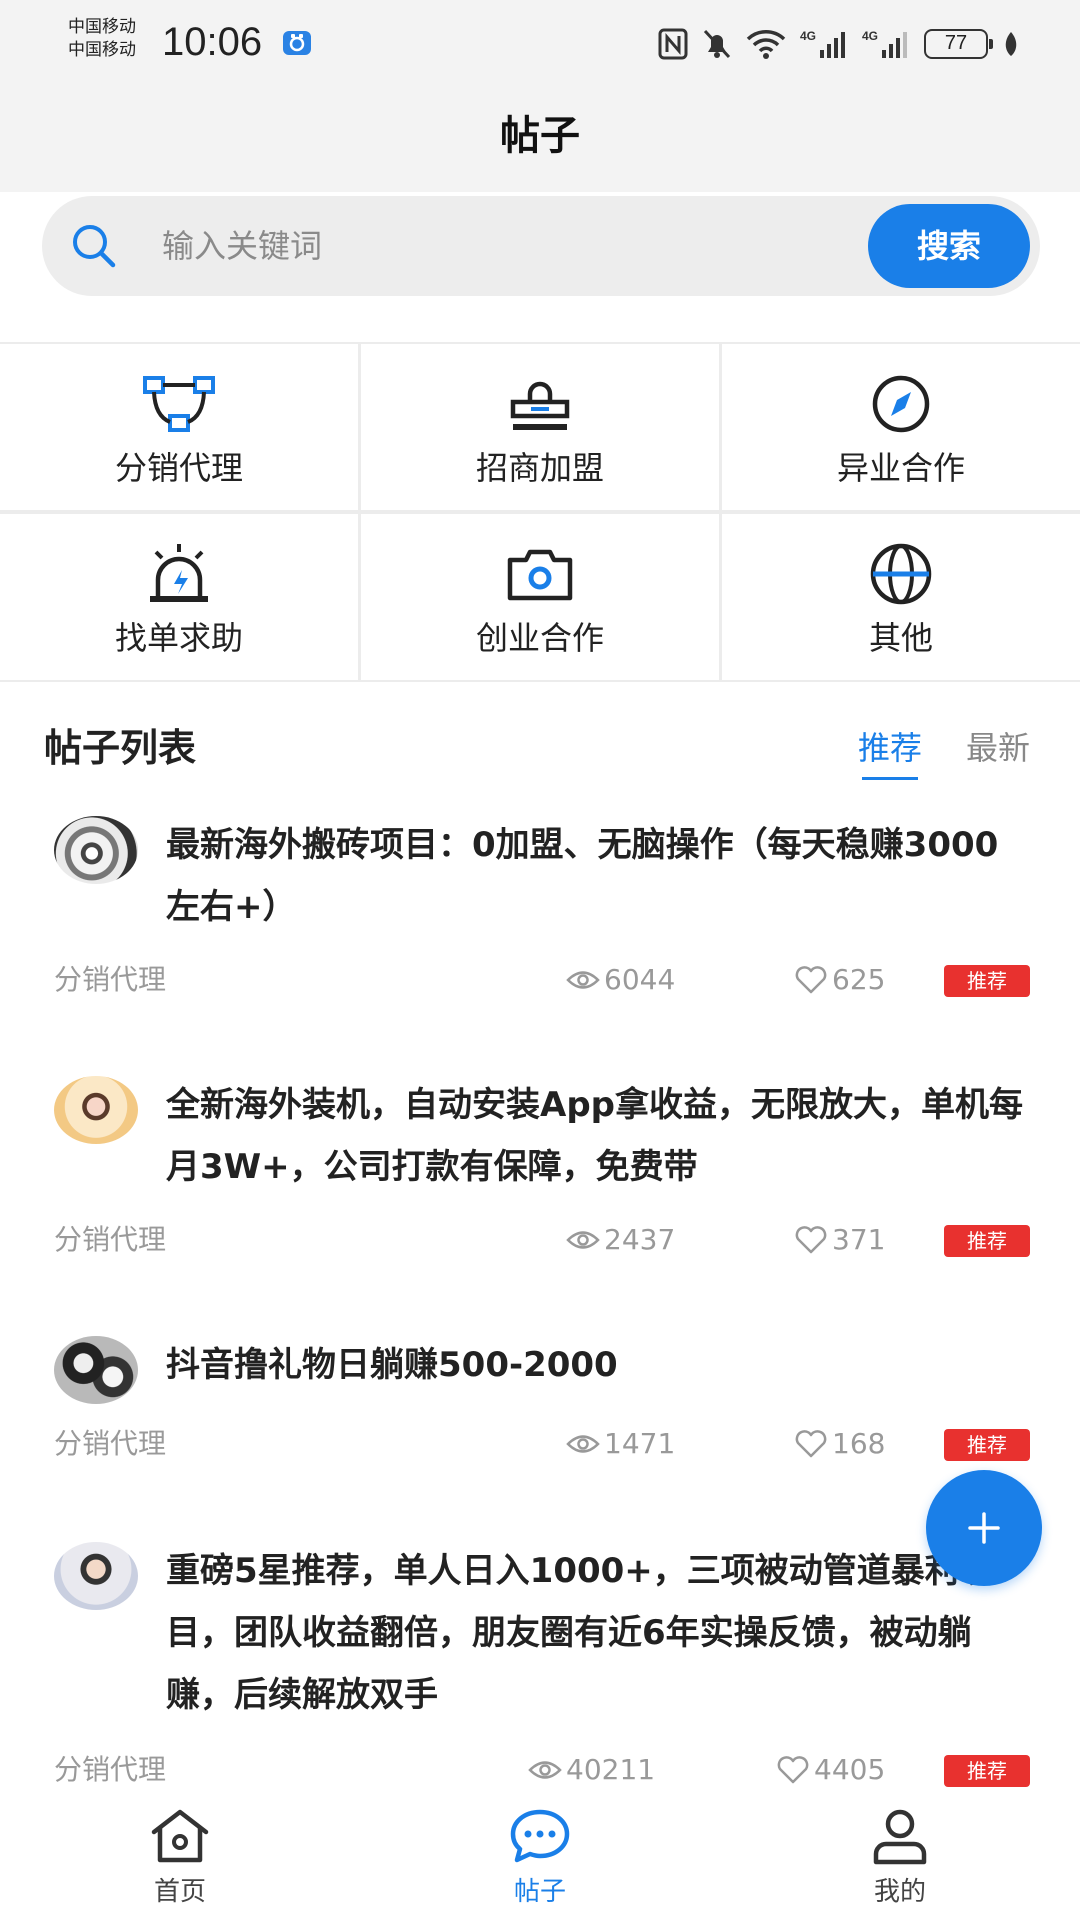 The image size is (1080, 1920). What do you see at coordinates (766, 44) in the screenshot?
I see `wifi-icon` at bounding box center [766, 44].